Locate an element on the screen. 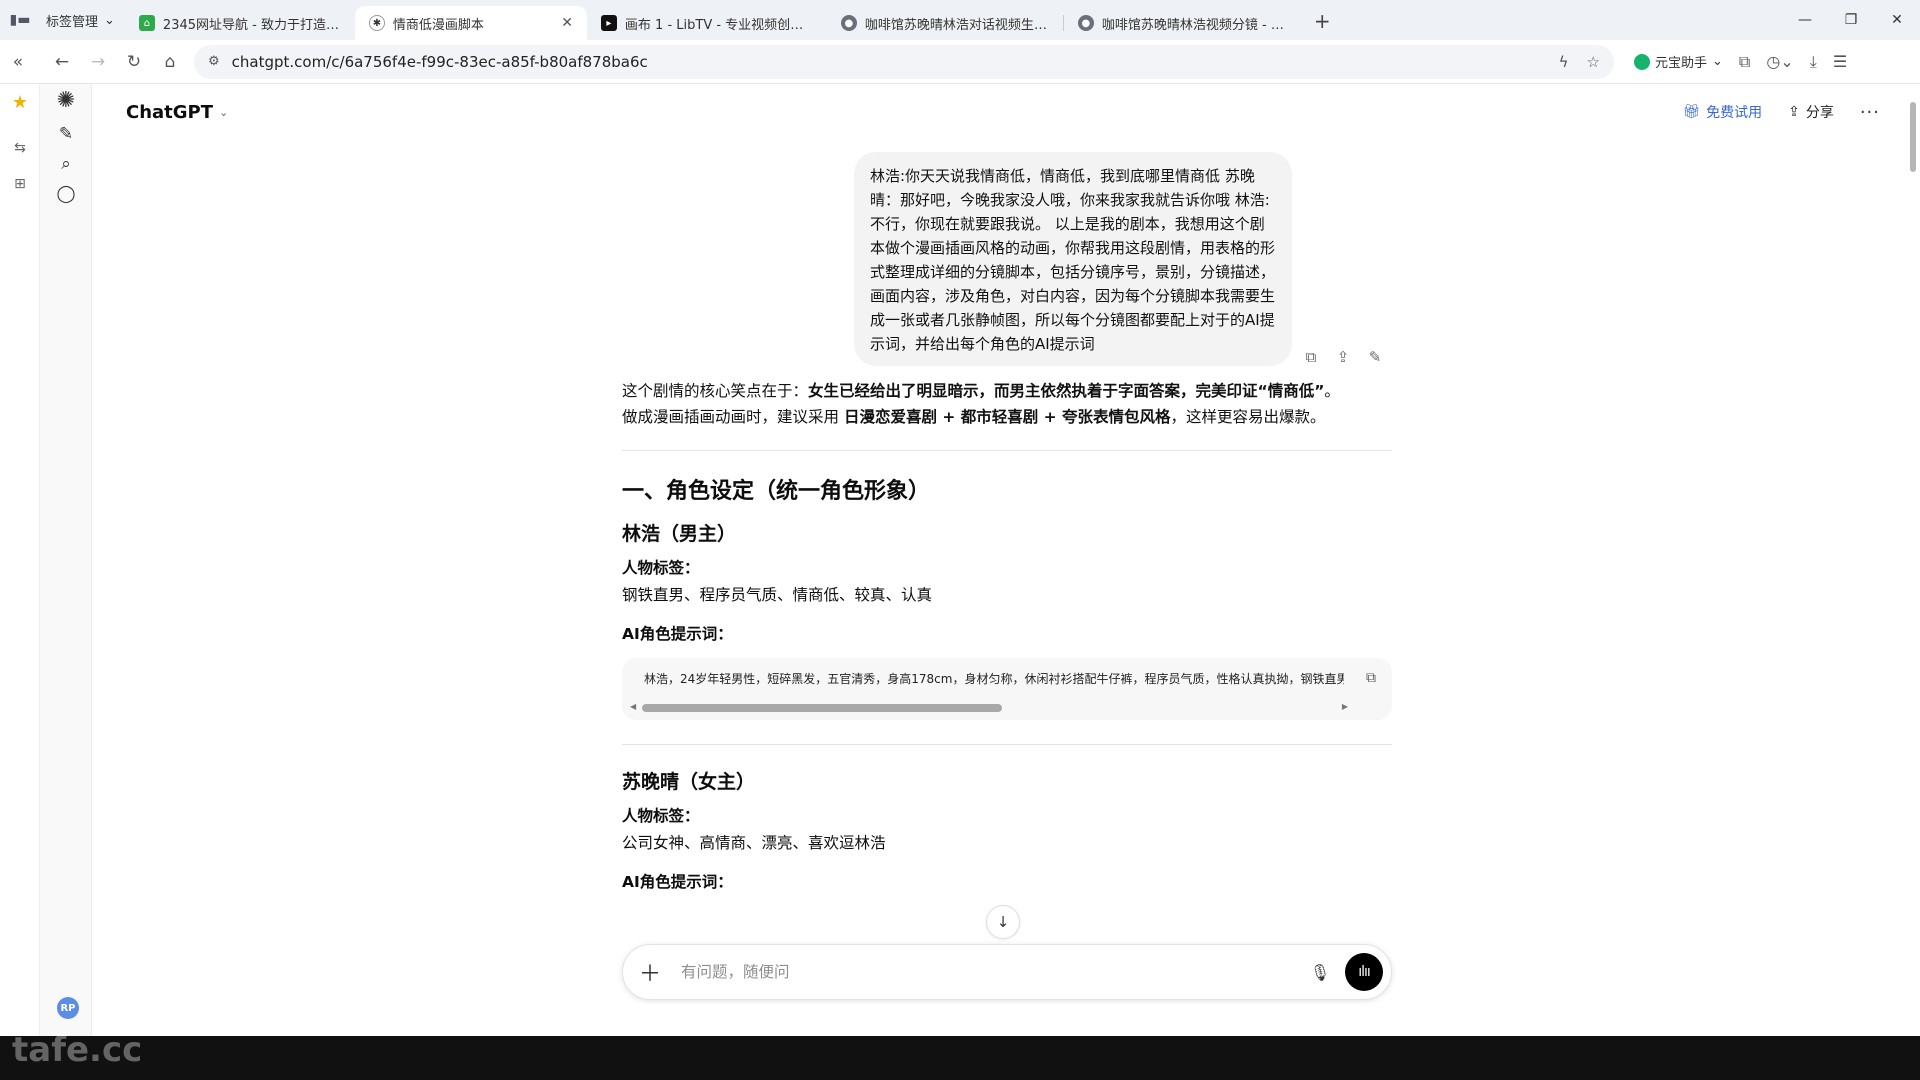 This screenshot has width=1920, height=1080. share-button: ⇪ 分享 is located at coordinates (1811, 112).